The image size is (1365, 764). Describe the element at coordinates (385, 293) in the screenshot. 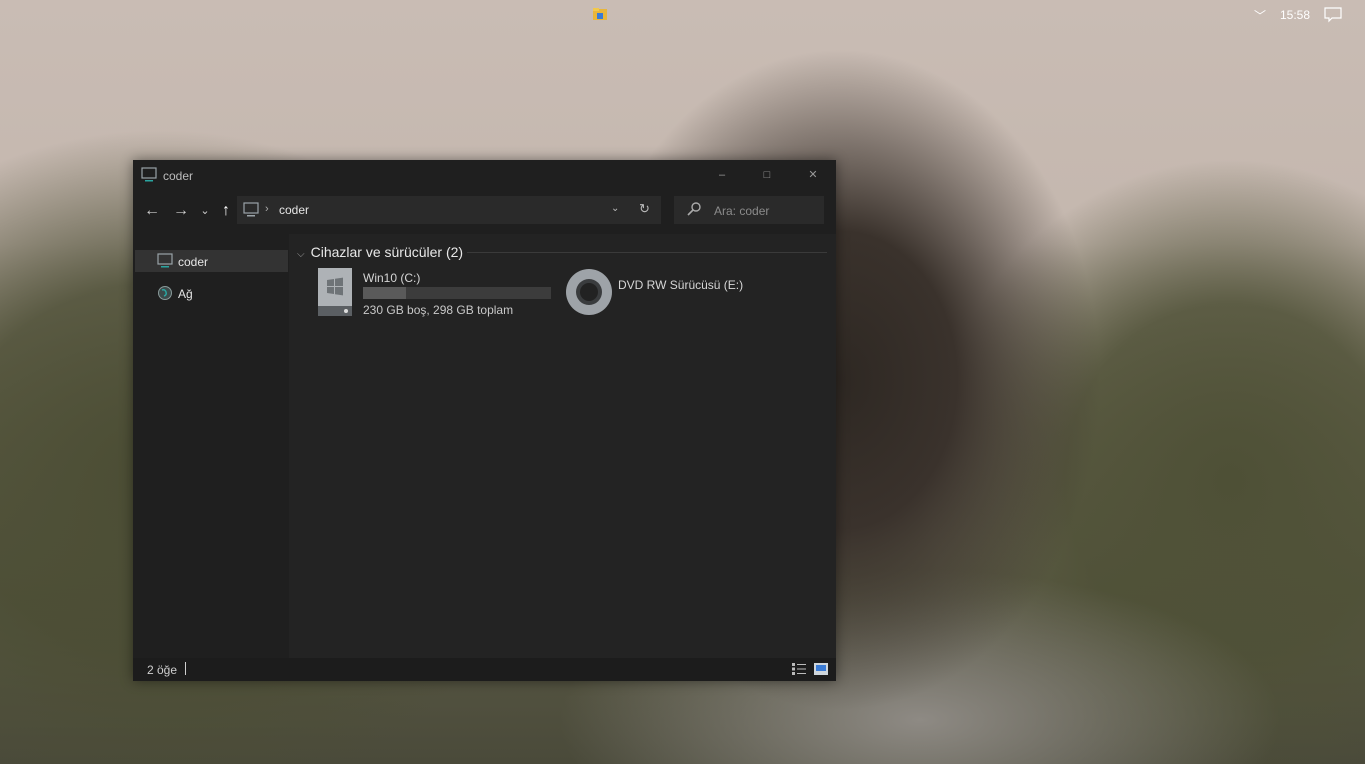

I see `drive-usage-fill` at that location.